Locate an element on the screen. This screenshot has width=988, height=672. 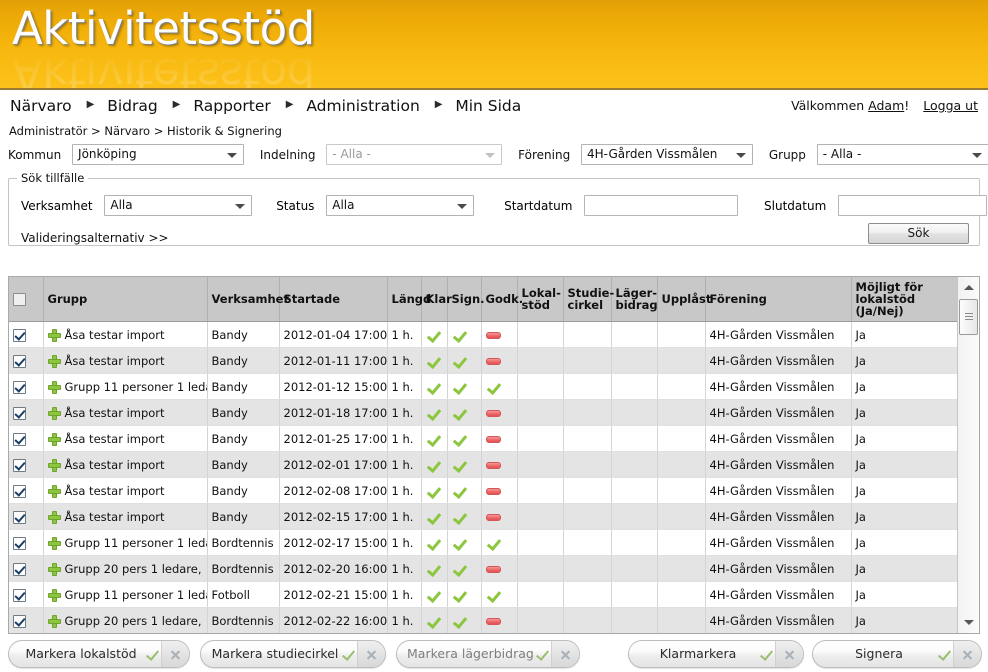
logout-link: Logga ut is located at coordinates (950, 105).